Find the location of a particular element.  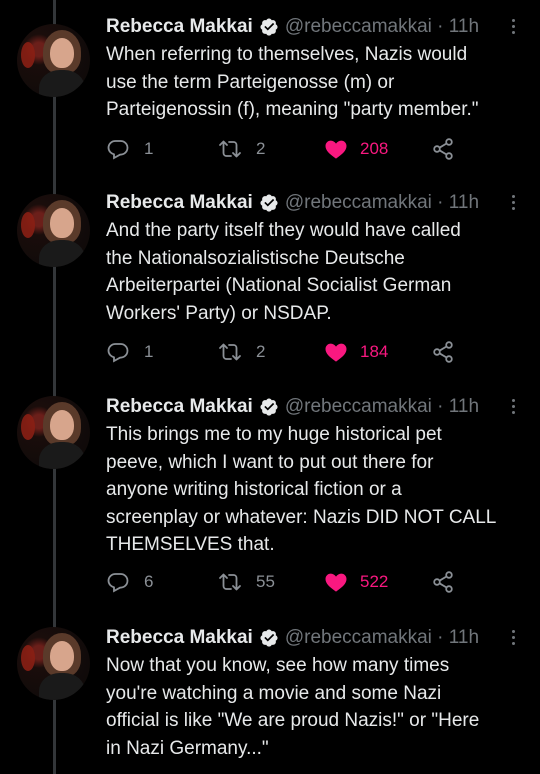

tweet-text-line: you're watching a movie and some Nazi is located at coordinates (274, 693).